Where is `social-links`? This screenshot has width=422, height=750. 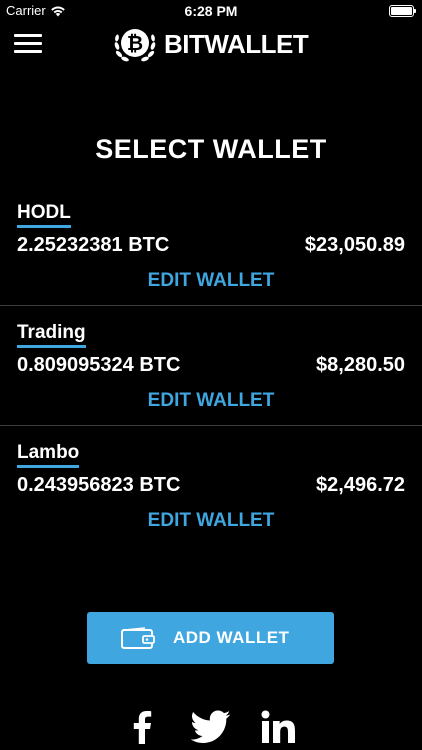 social-links is located at coordinates (211, 728).